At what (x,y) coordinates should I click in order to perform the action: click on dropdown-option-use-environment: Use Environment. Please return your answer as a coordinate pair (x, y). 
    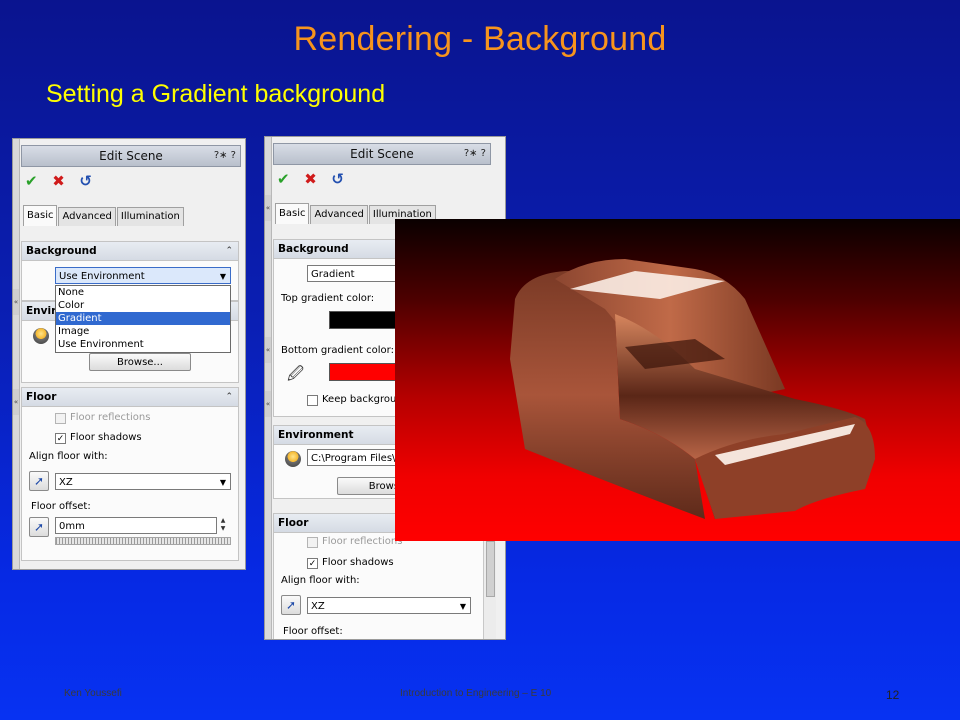
    Looking at the image, I should click on (143, 344).